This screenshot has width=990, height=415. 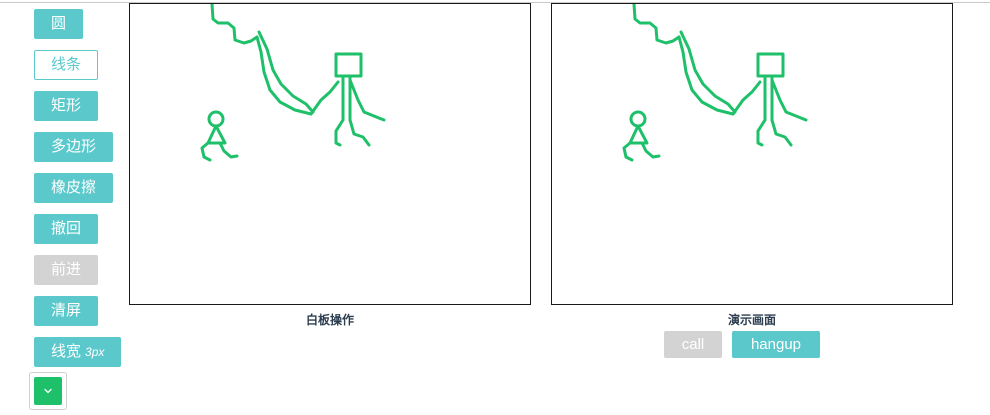 I want to click on pen-color-picker, so click(x=48, y=391).